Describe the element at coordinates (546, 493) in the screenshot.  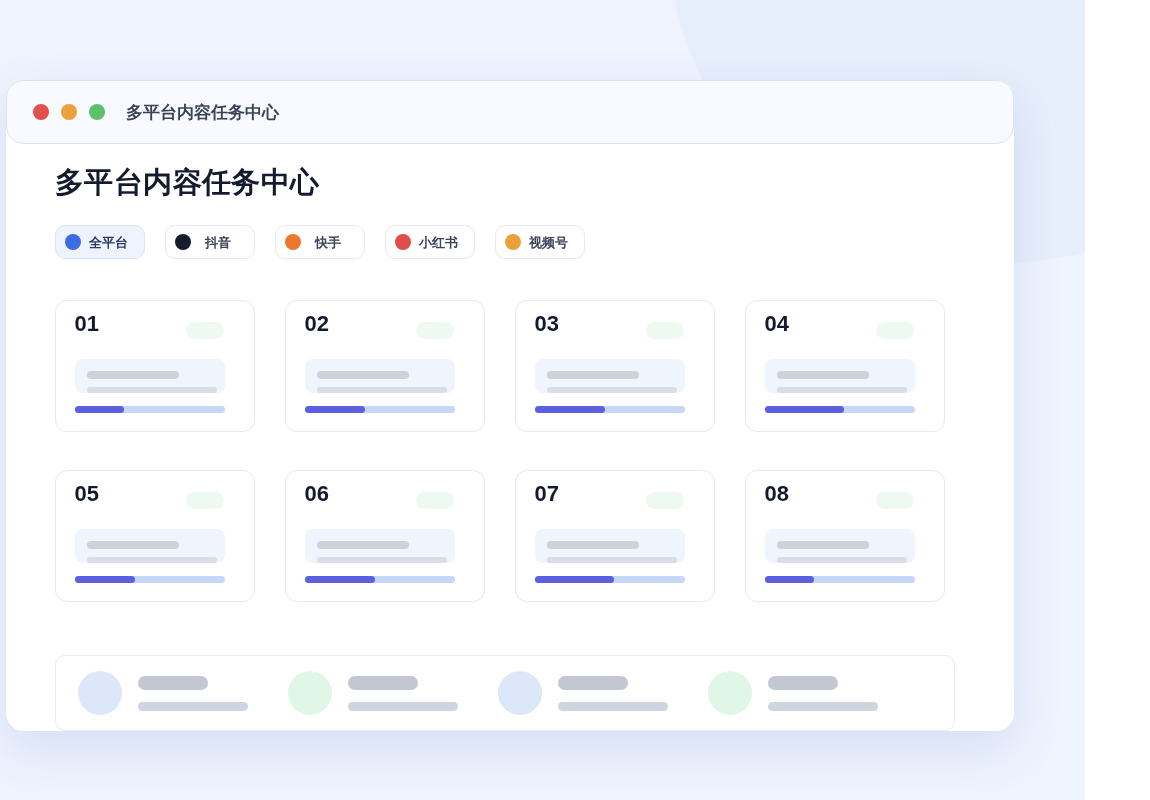
I see `task-number: 07` at that location.